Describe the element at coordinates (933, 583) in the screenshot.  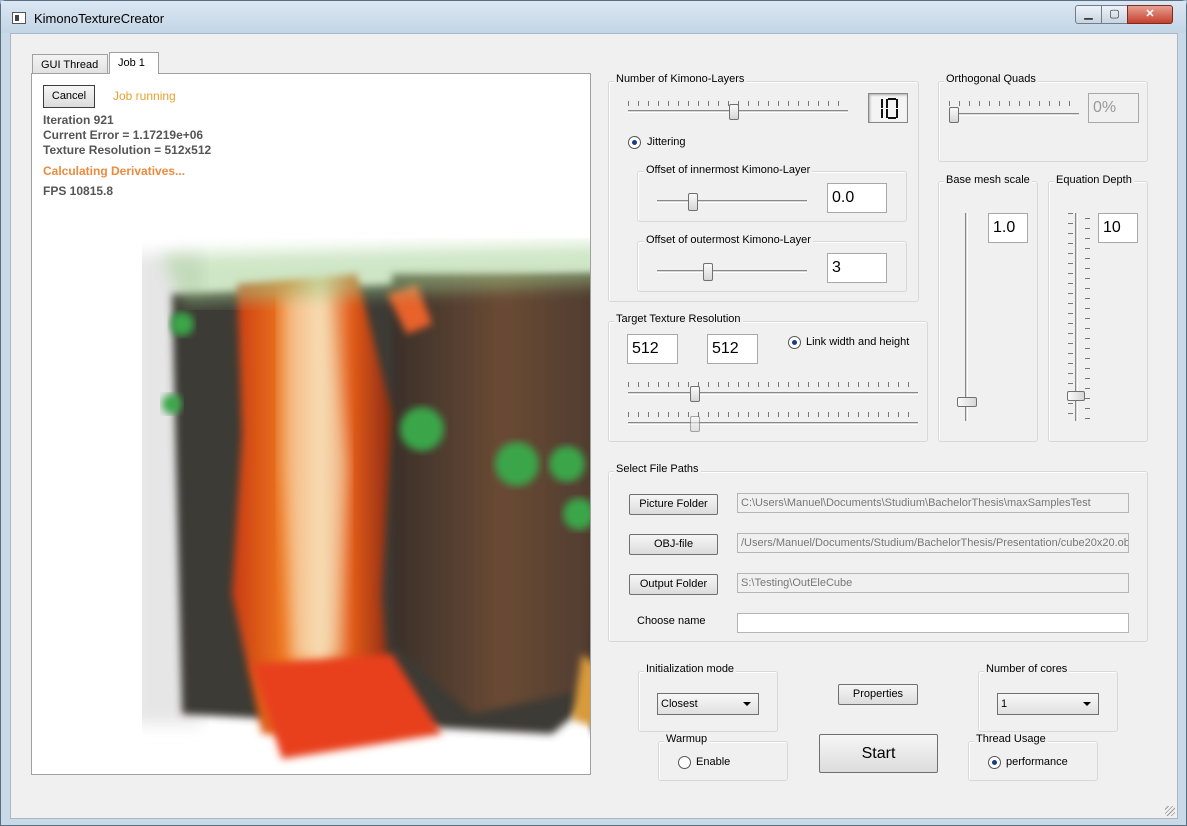
I see `output-folder-path: S:\Testing\OutEleCube` at that location.